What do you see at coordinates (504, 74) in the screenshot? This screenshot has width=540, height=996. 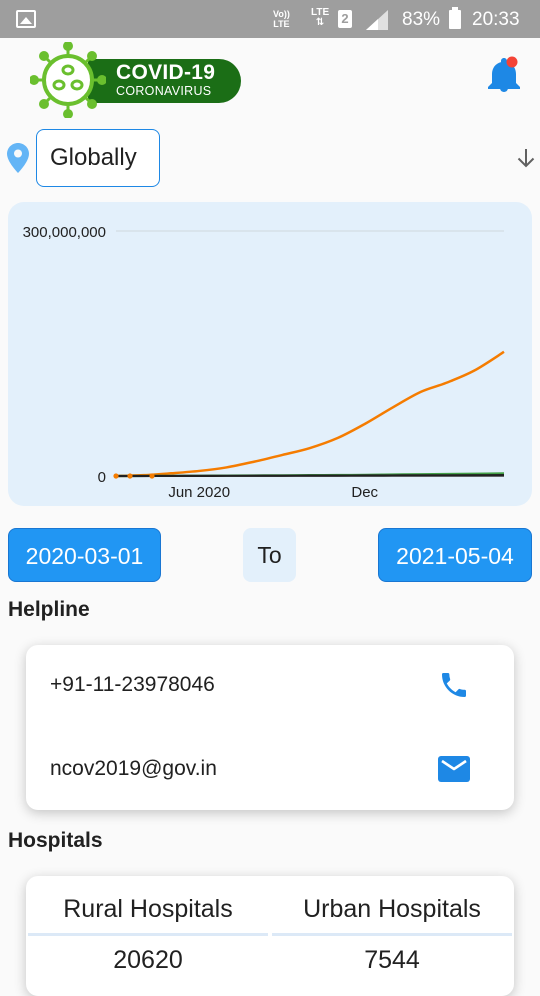 I see `notification-bell-icon` at bounding box center [504, 74].